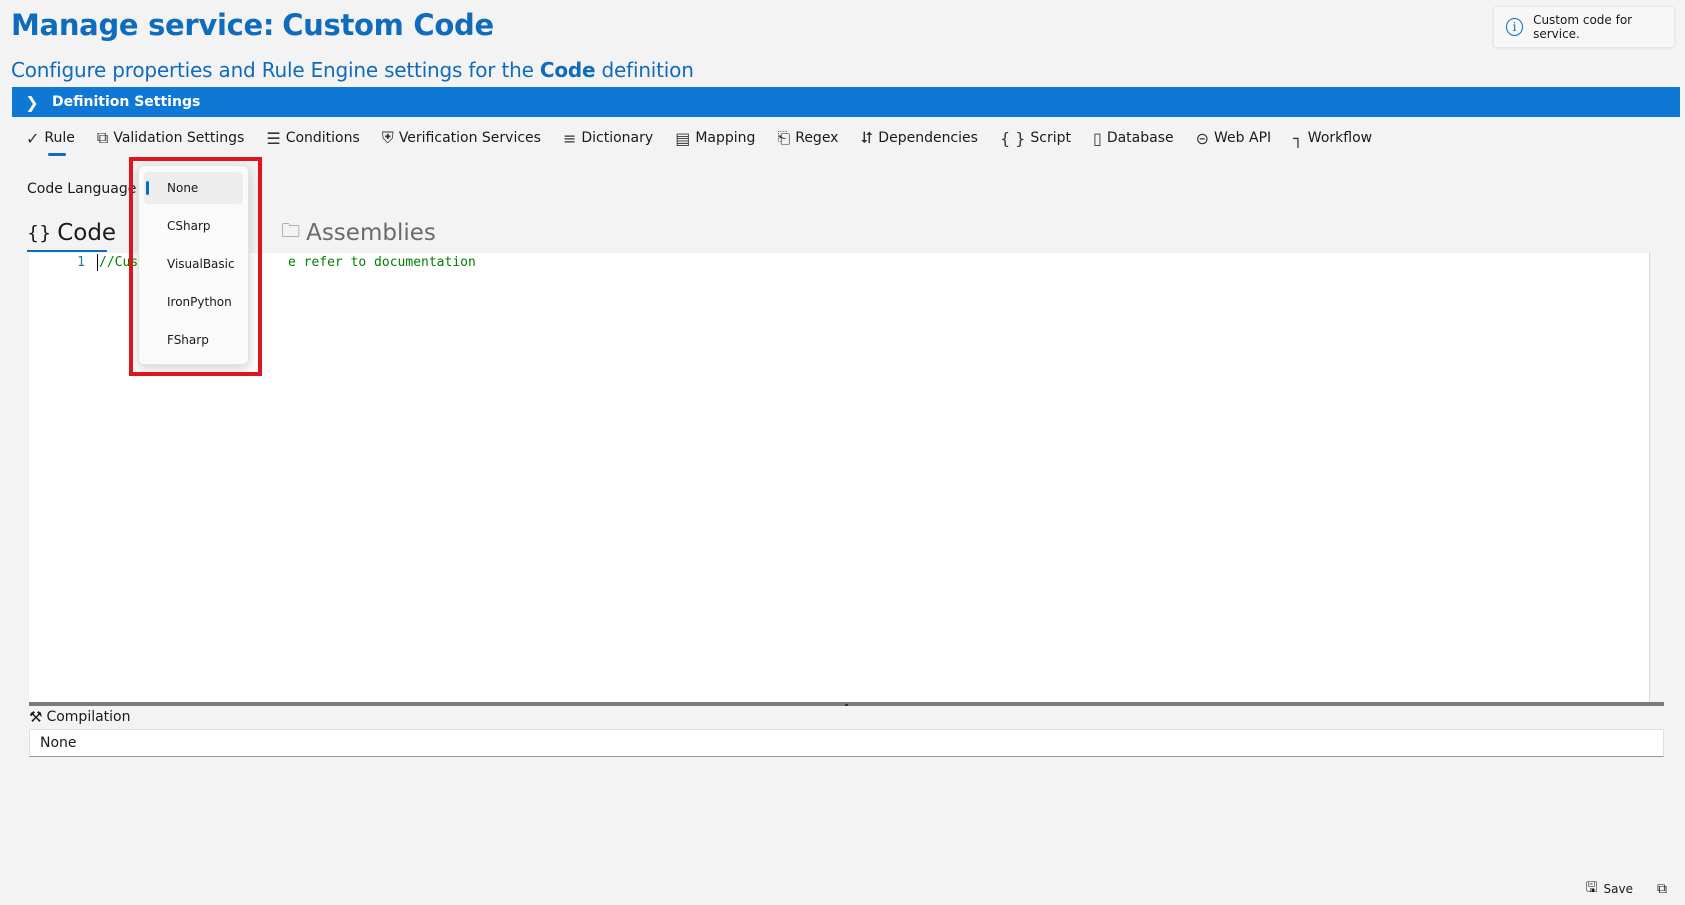  I want to click on code-text-right: e refer to documentation, so click(381, 262).